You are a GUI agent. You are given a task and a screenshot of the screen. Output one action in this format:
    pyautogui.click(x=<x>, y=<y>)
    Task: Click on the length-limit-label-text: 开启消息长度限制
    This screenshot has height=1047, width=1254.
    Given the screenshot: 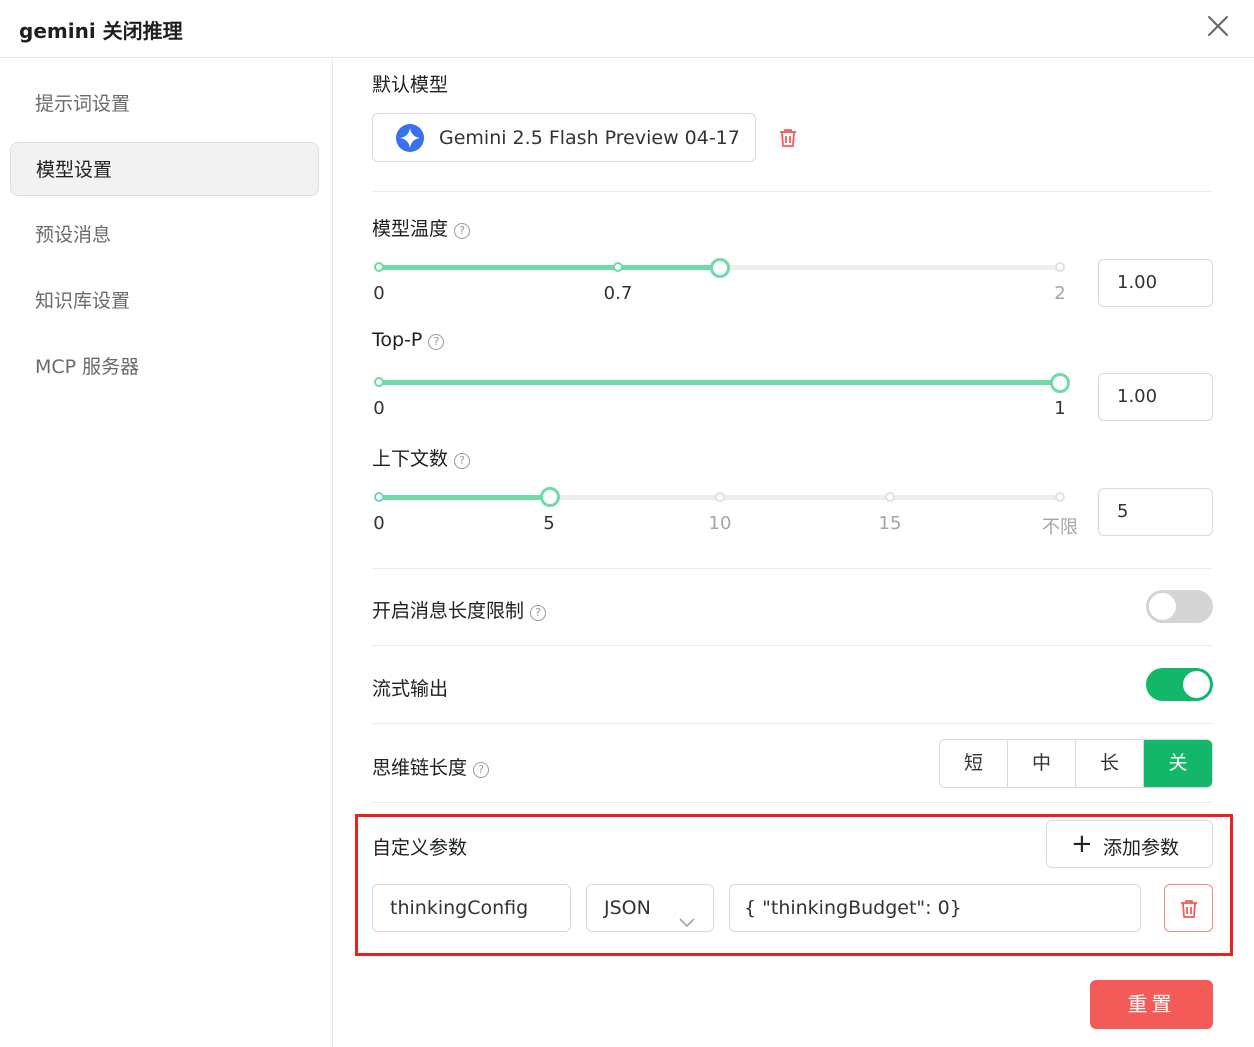 What is the action you would take?
    pyautogui.click(x=448, y=611)
    